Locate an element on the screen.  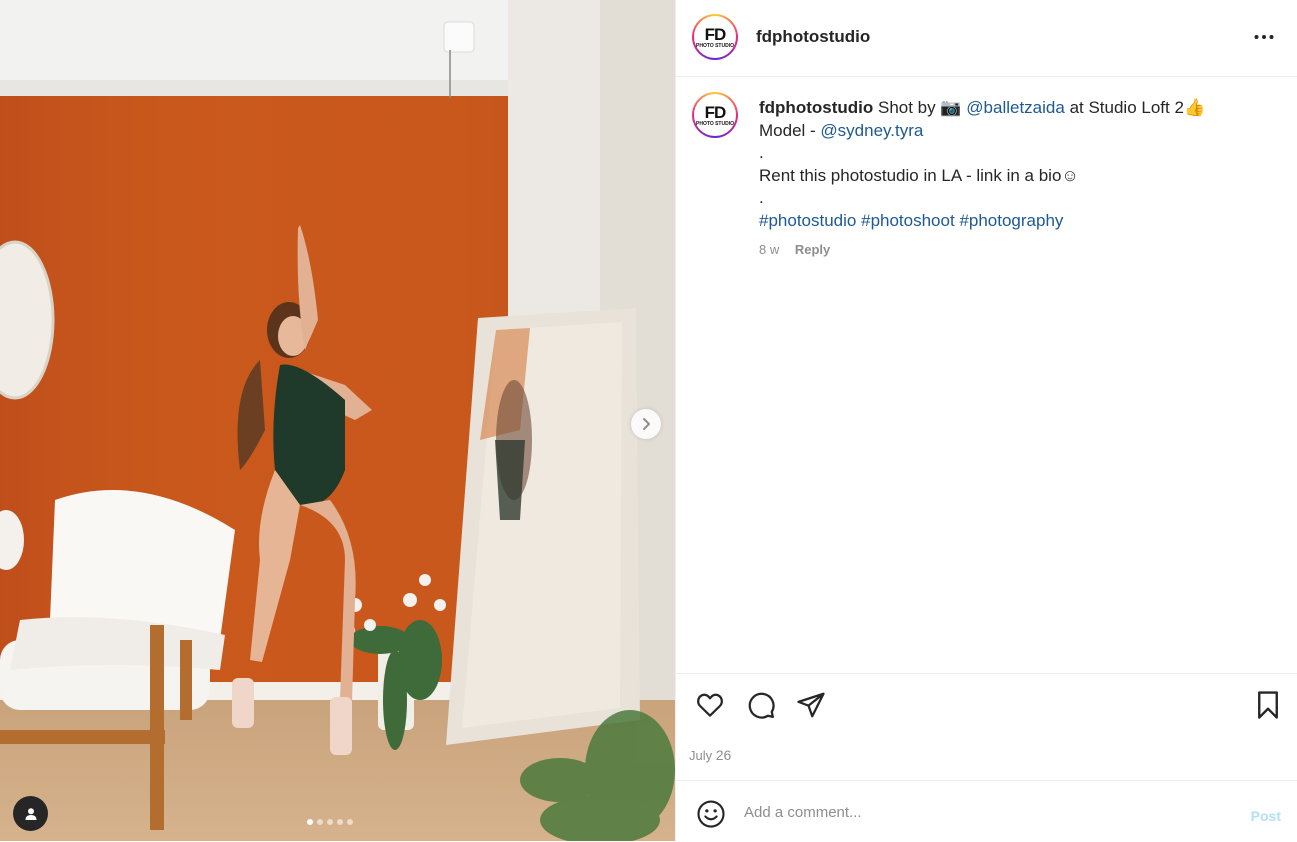
thumbs-up-emoji: 👍 is located at coordinates (1194, 107).